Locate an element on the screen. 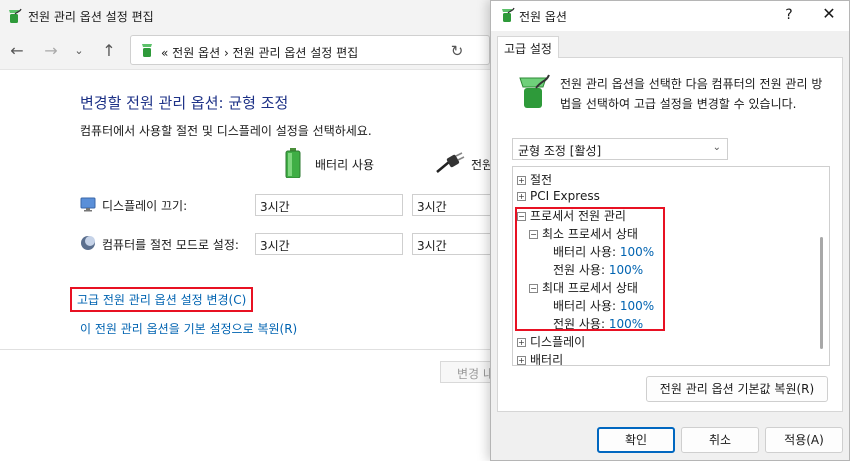 The width and height of the screenshot is (850, 461). back-arrow-icon: ← is located at coordinates (17, 51).